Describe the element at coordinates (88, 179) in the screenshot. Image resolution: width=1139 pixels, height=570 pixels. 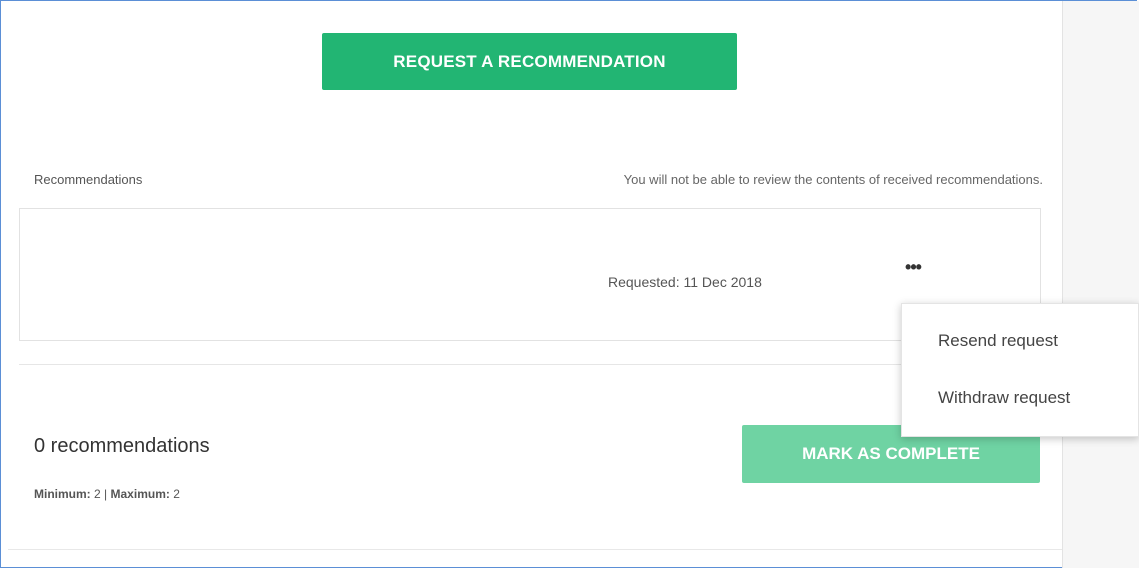
I see `recommendations-heading: Recommendations` at that location.